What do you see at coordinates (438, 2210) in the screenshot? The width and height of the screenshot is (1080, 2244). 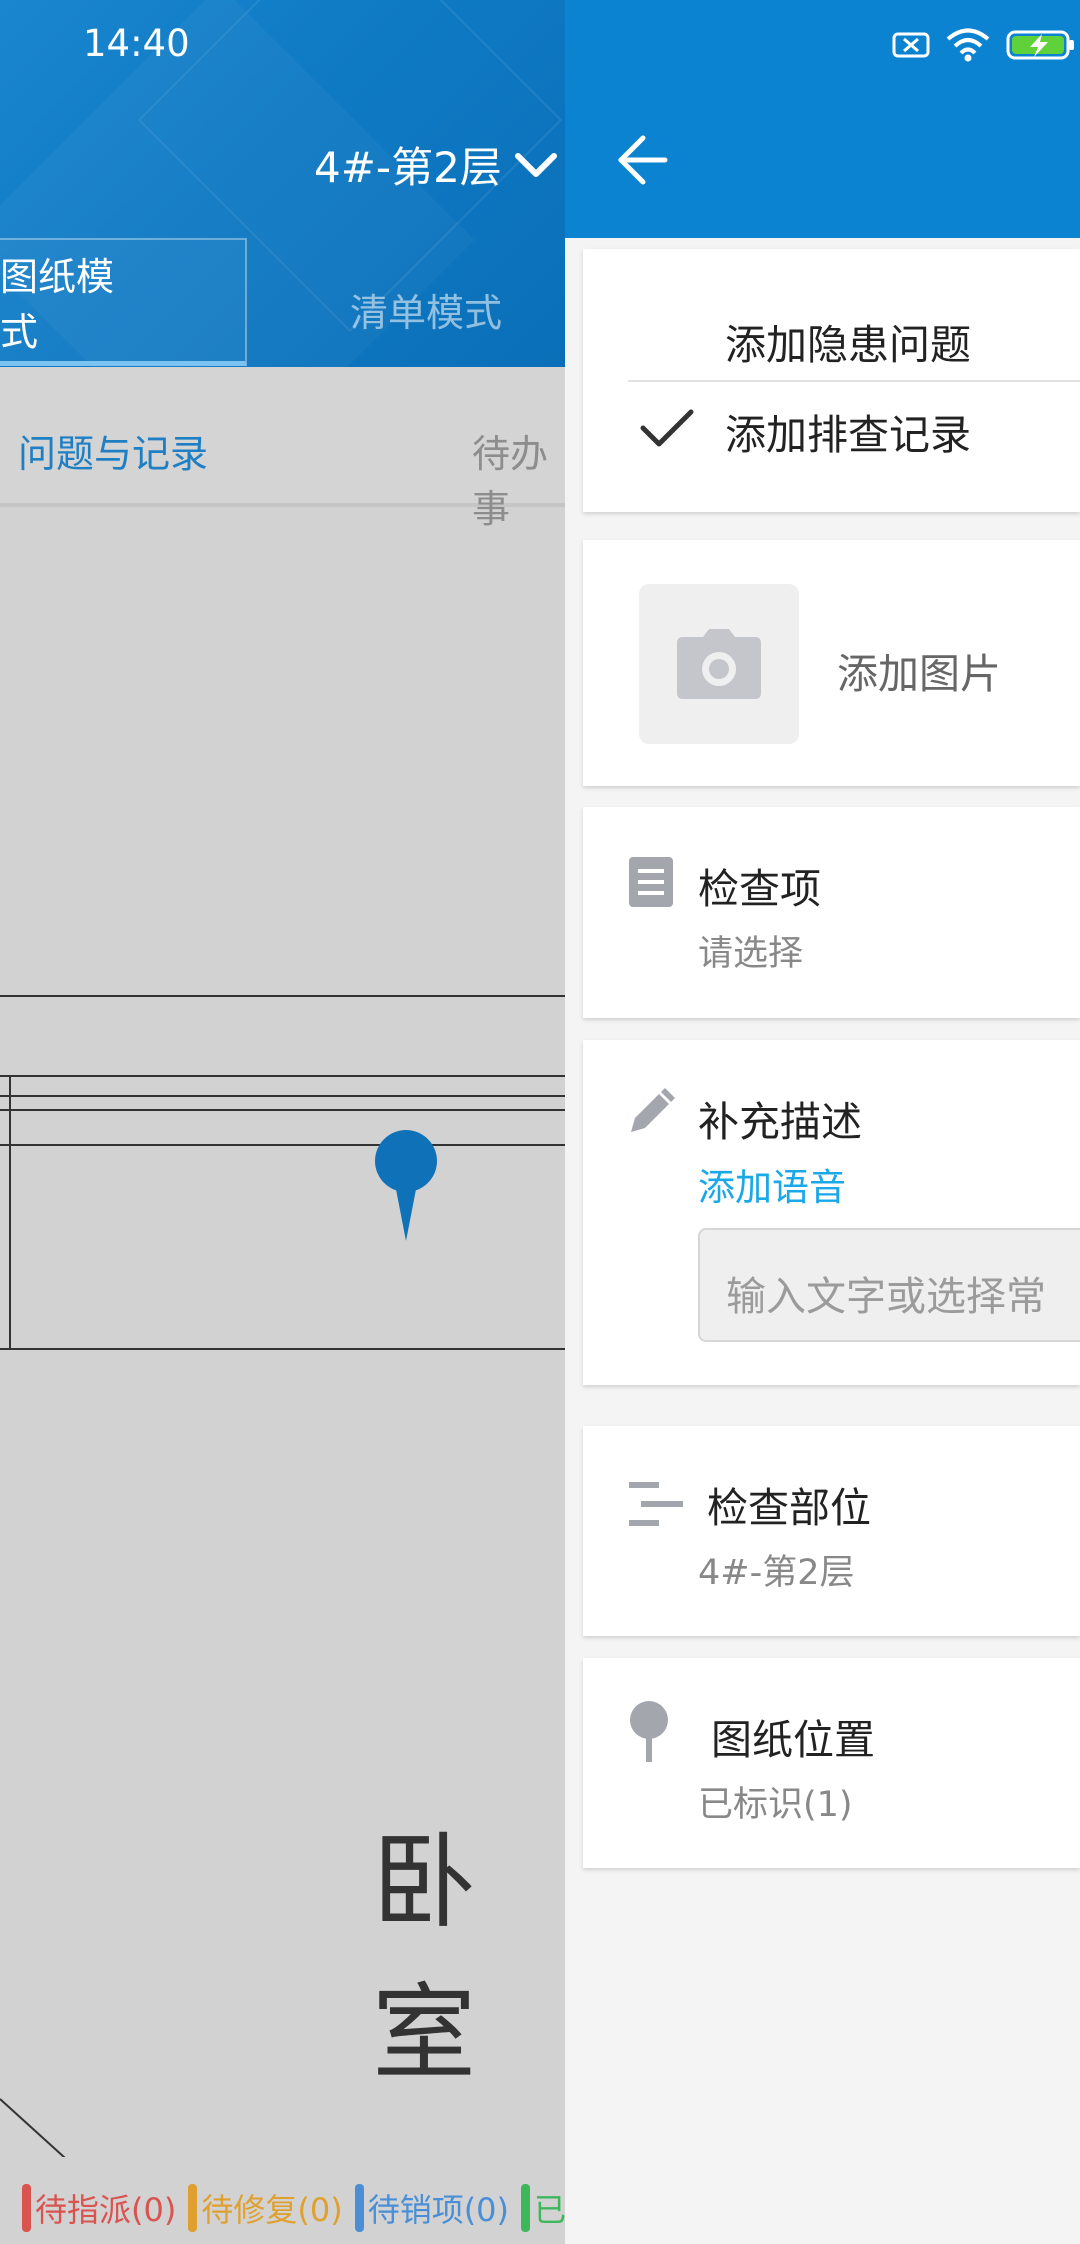 I see `legend-label: 待销项(0)` at bounding box center [438, 2210].